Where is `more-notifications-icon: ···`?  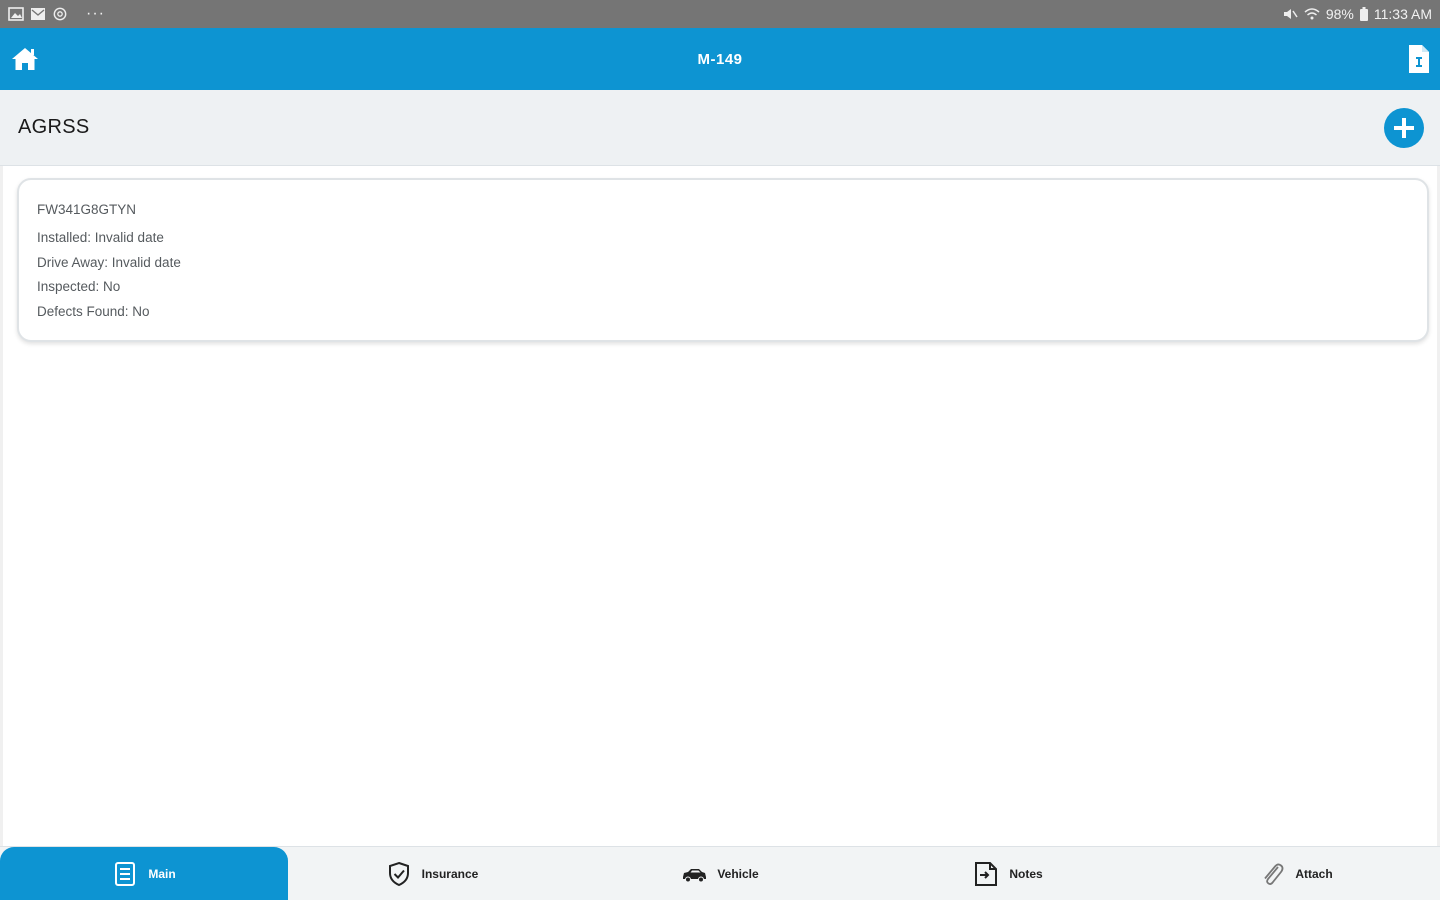 more-notifications-icon: ··· is located at coordinates (95, 13).